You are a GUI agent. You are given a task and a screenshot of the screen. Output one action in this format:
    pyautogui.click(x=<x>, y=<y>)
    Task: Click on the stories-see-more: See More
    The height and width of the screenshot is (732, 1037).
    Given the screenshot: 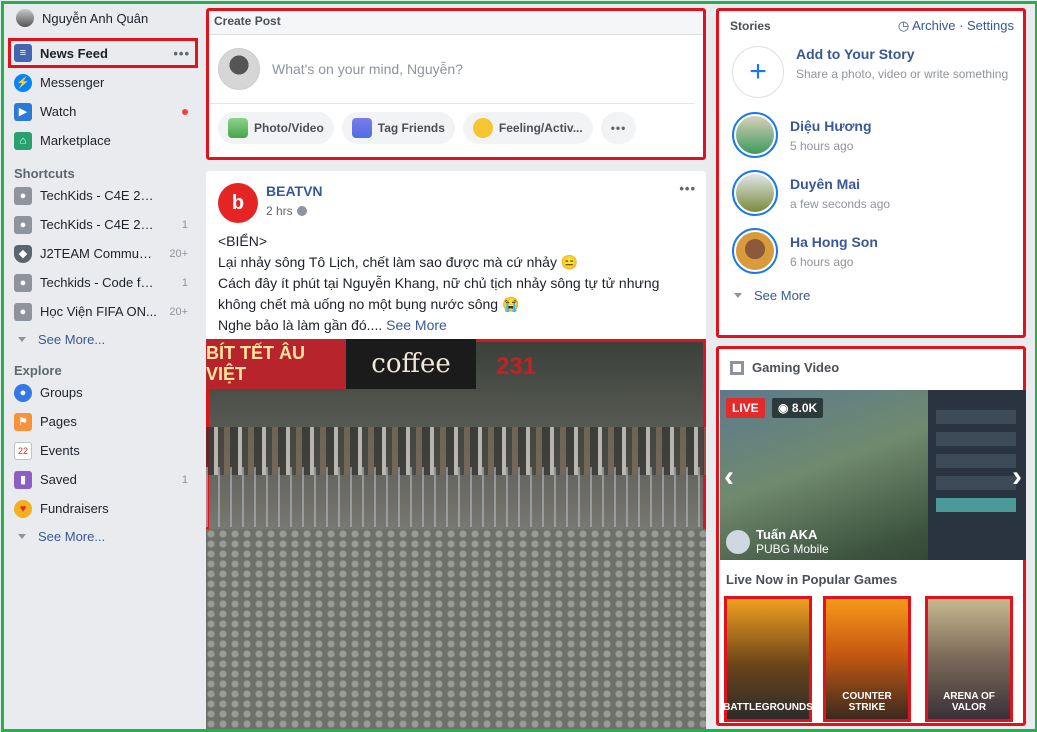 What is the action you would take?
    pyautogui.click(x=871, y=295)
    